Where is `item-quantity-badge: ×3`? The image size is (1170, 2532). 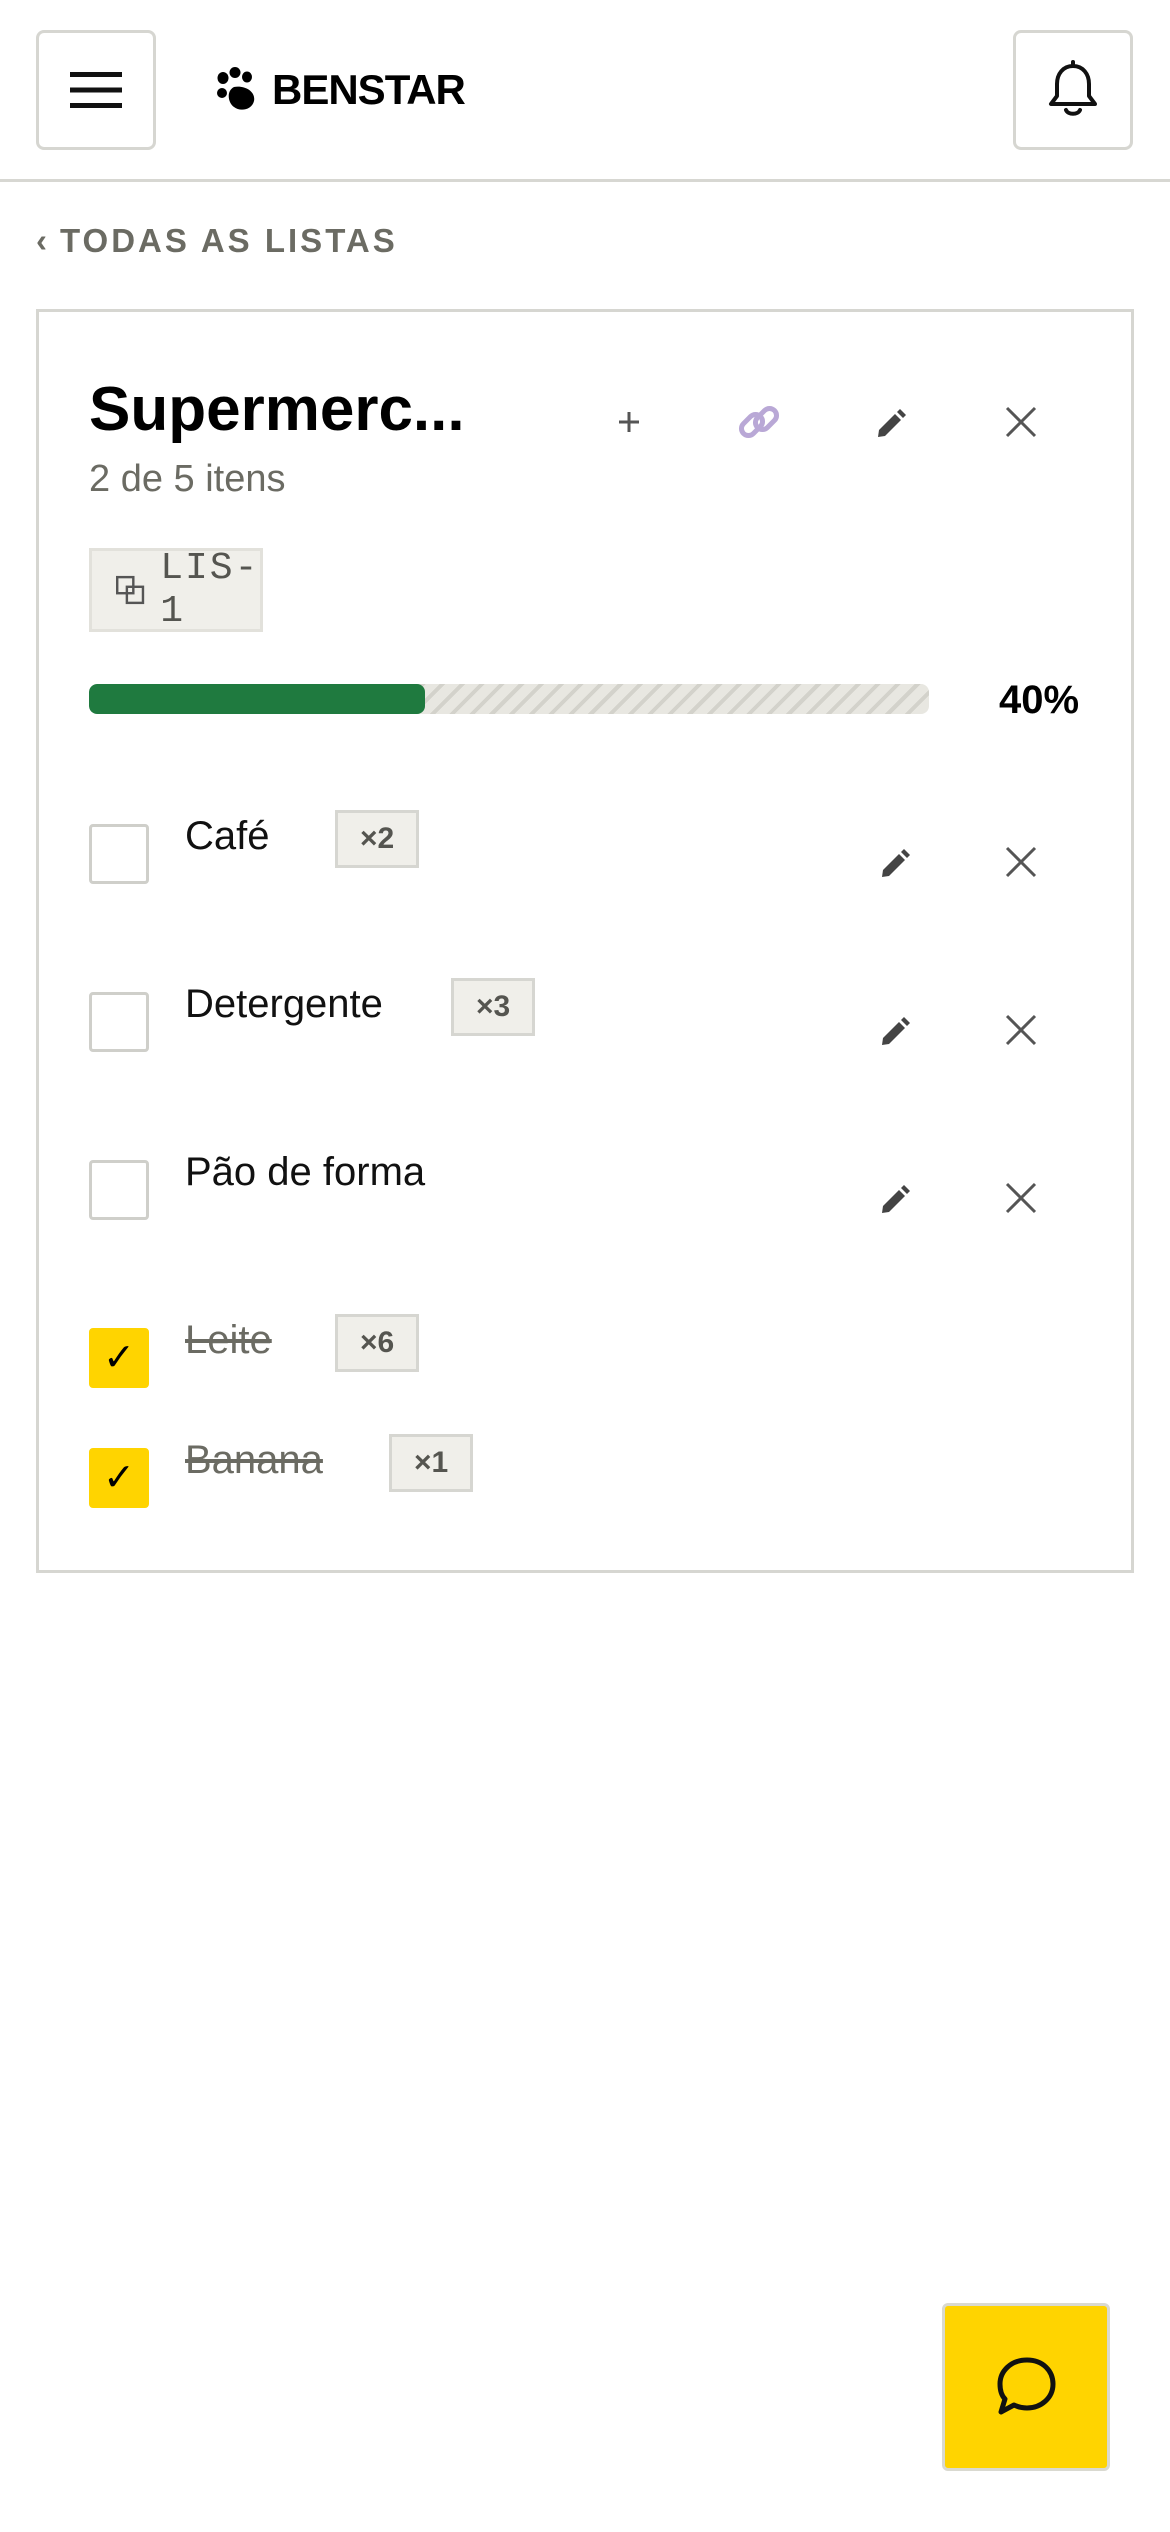
item-quantity-badge: ×3 is located at coordinates (493, 1007).